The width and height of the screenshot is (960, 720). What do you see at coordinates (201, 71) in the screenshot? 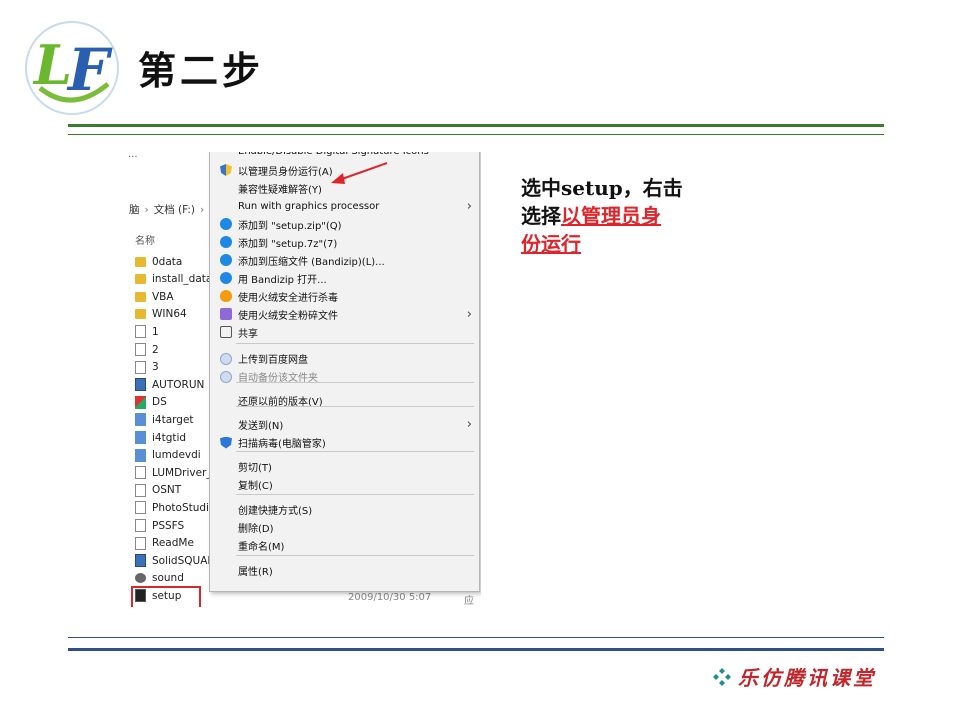
I see `slide-title: 第二步` at bounding box center [201, 71].